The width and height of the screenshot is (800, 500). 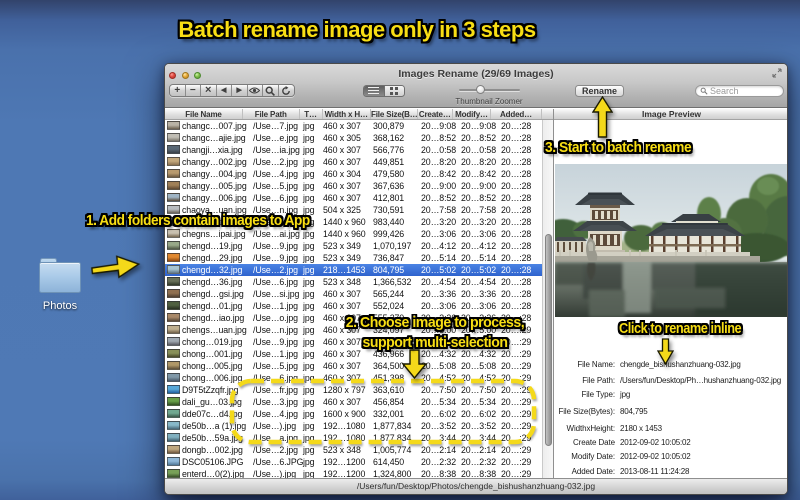 I want to click on arrow-down-to-filename-icon, so click(x=665, y=351).